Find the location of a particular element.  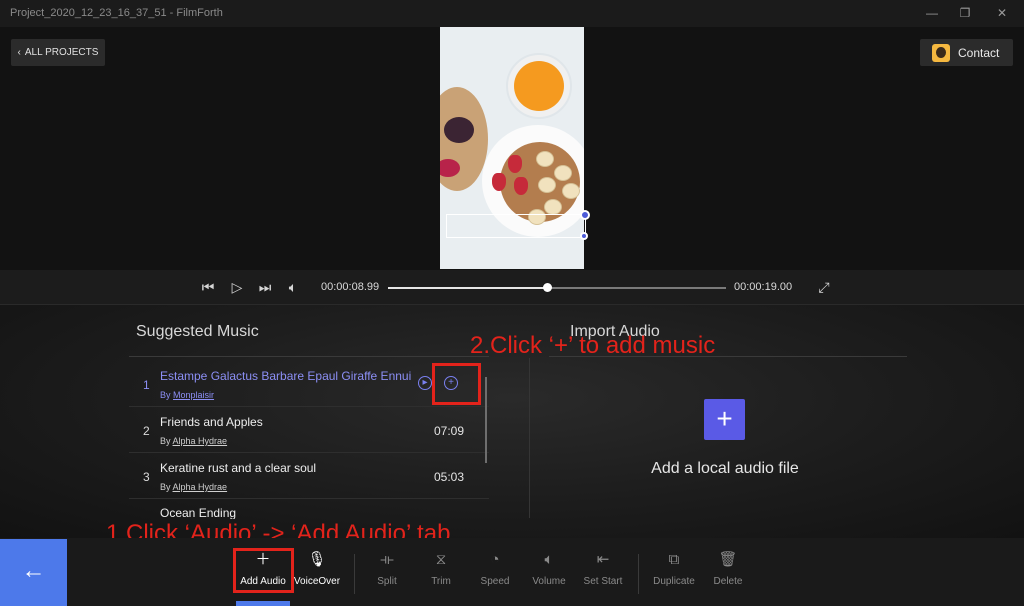

juice-glass-image is located at coordinates (539, 86).